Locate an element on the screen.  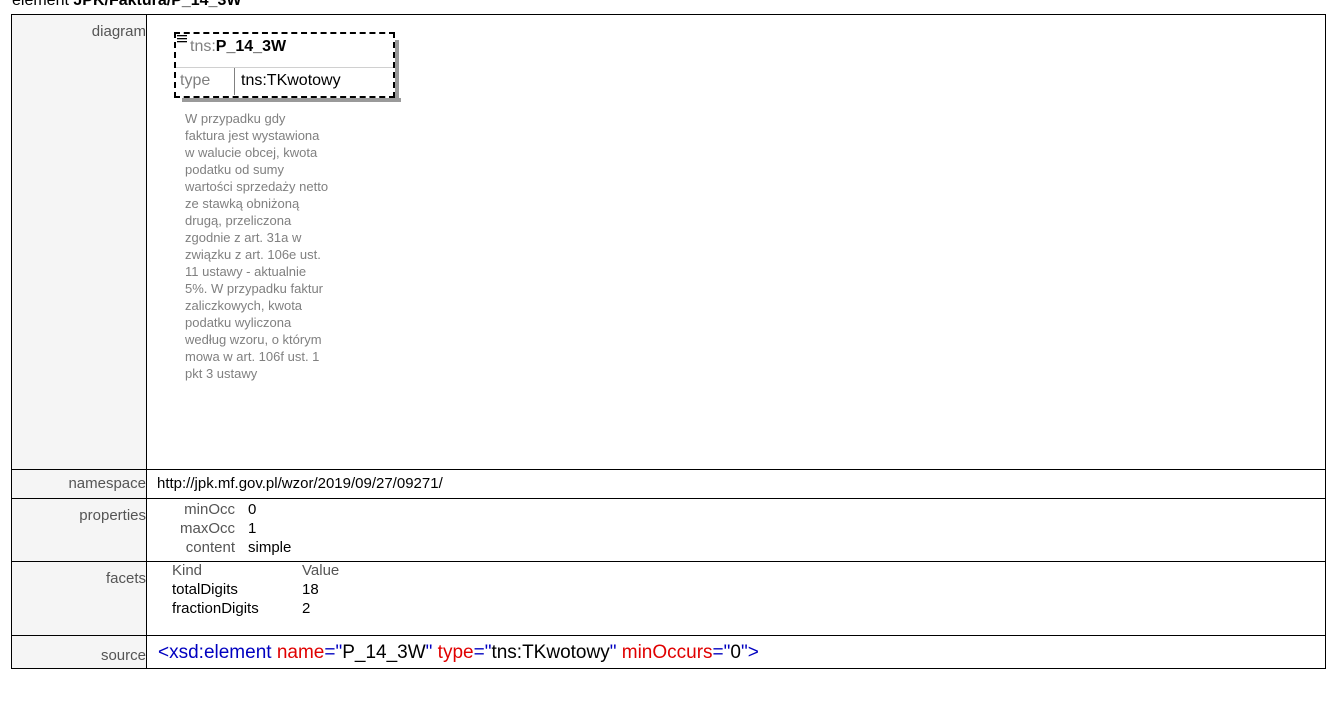
doc-line: zgodnie z art. 31a w is located at coordinates (243, 237).